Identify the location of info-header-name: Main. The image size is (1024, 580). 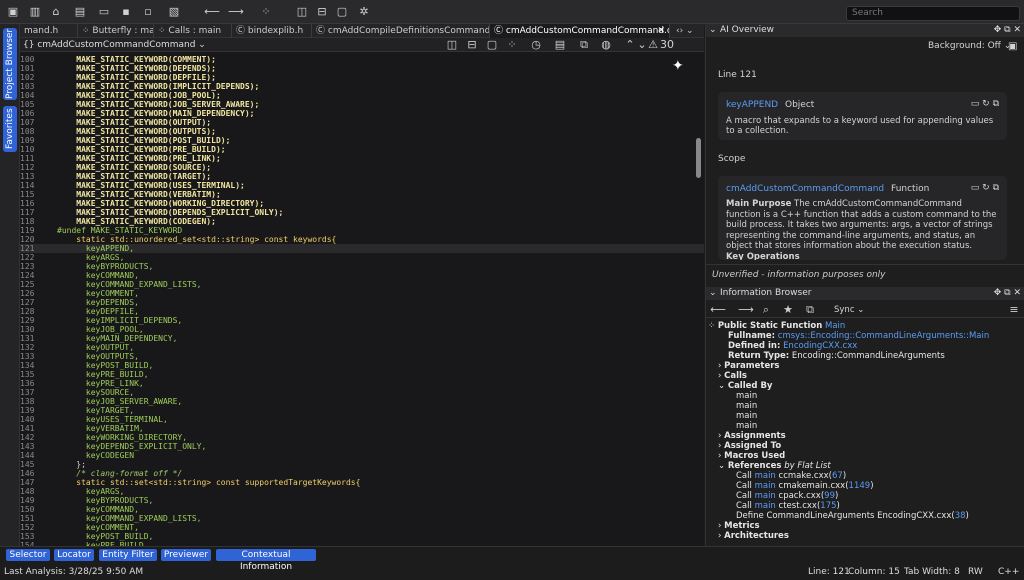
(835, 326).